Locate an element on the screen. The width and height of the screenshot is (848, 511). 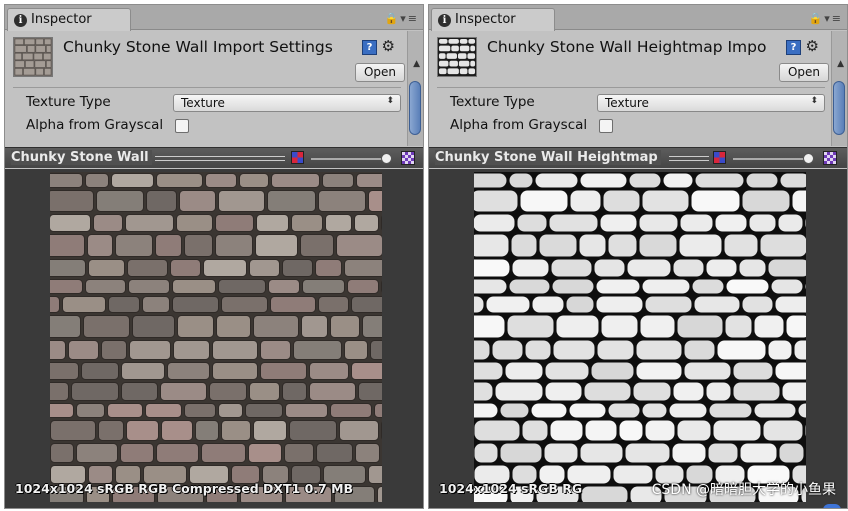
corner-badge-icon is located at coordinates (832, 506).